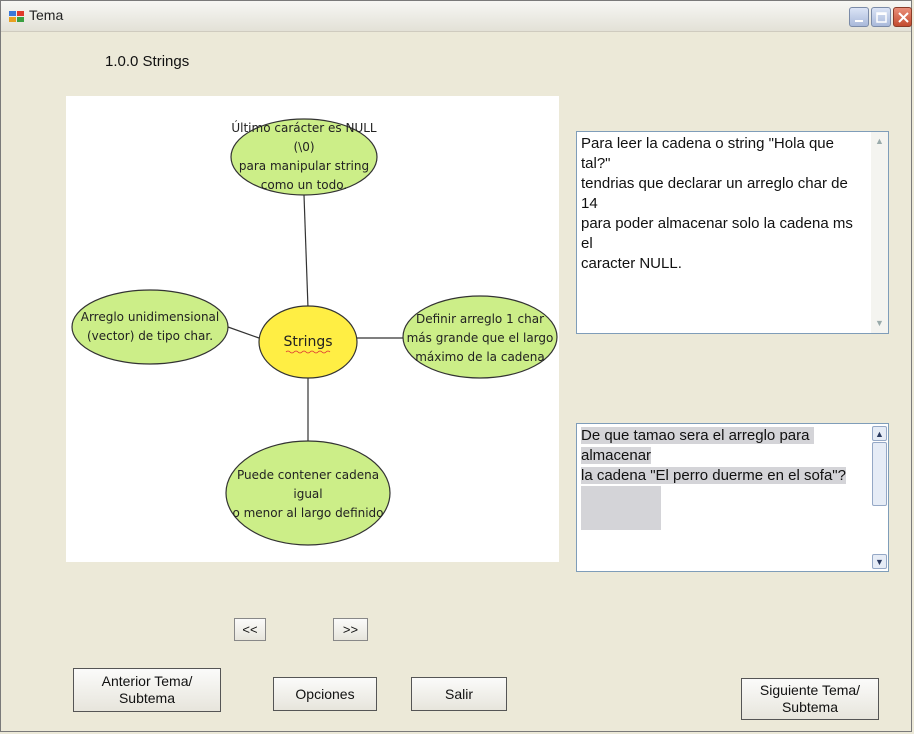 This screenshot has height=734, width=914. I want to click on maximize-button, so click(881, 17).